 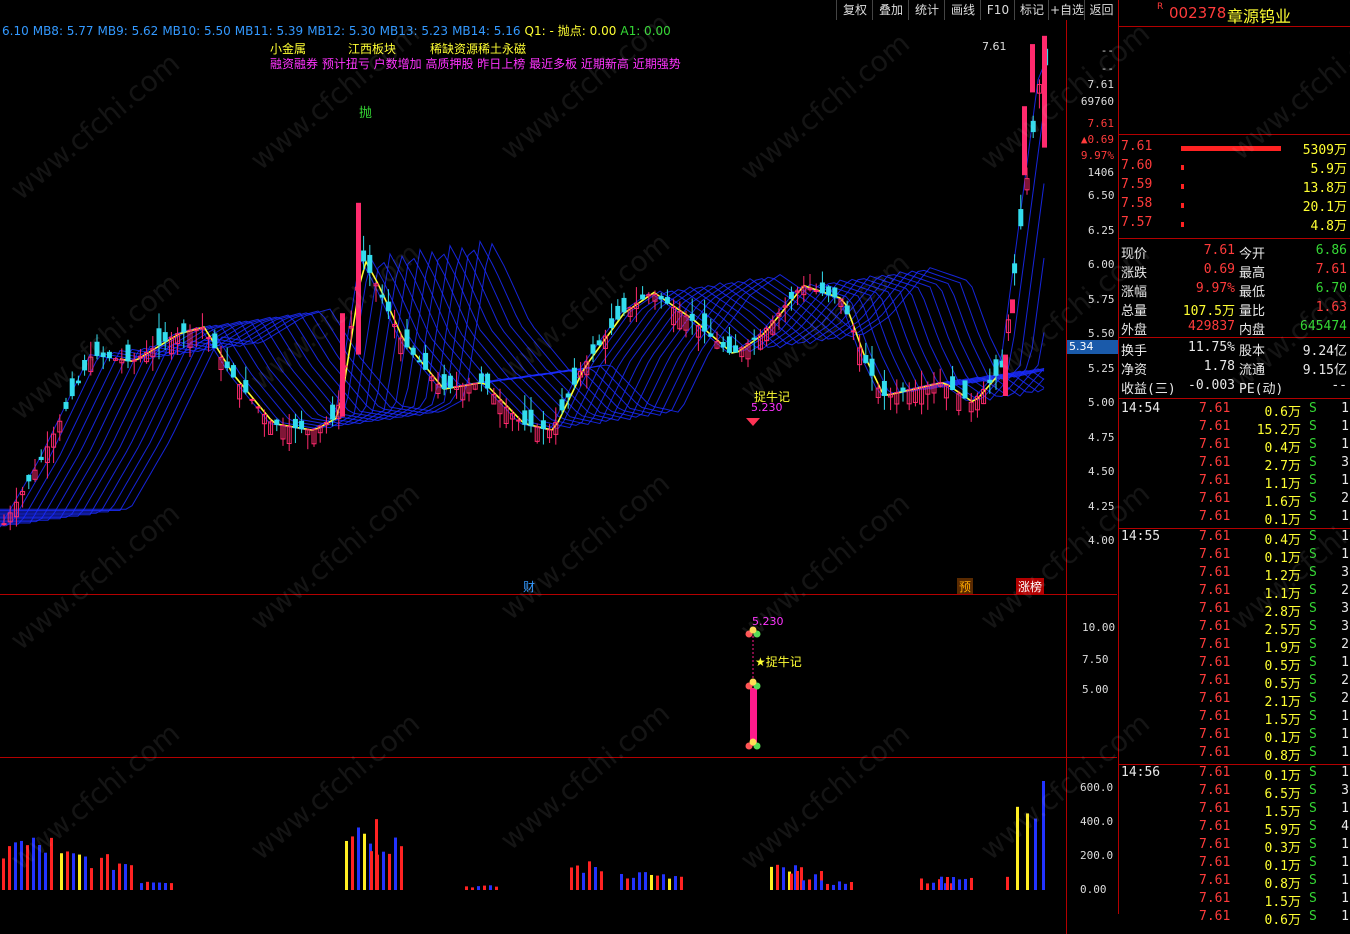 I want to click on tick-row: 7.61 0.5万 S 1, so click(x=1234, y=664).